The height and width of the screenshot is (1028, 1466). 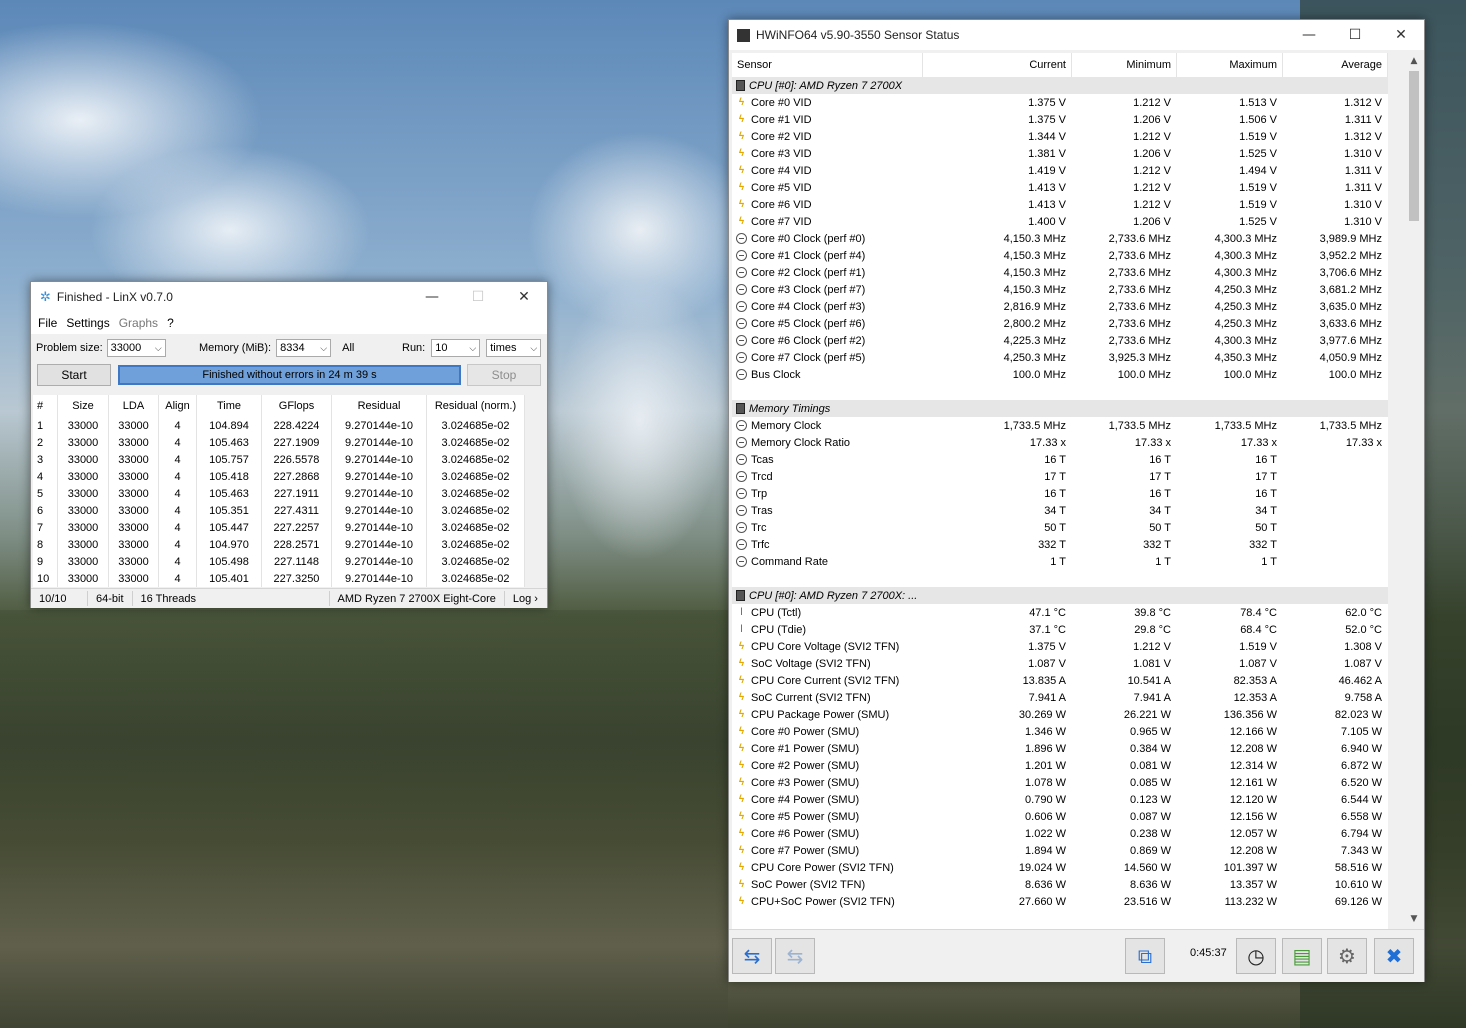 What do you see at coordinates (1060, 170) in the screenshot?
I see `sensor-row: ϟ Core #4 VID 1.419 V 1.212 V 1.494 V 1.311 V` at bounding box center [1060, 170].